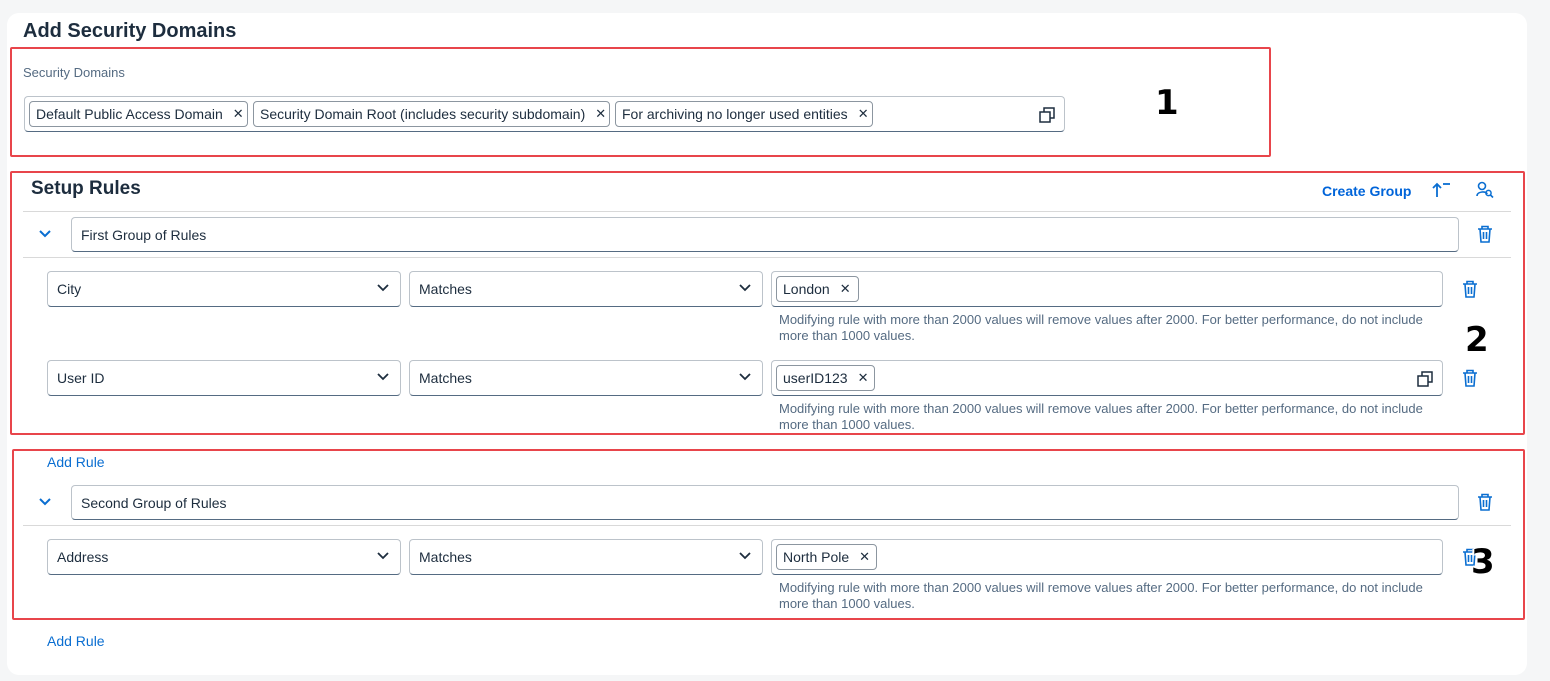 This screenshot has height=681, width=1550. Describe the element at coordinates (1483, 562) in the screenshot. I see `annotation-number-3: 3` at that location.